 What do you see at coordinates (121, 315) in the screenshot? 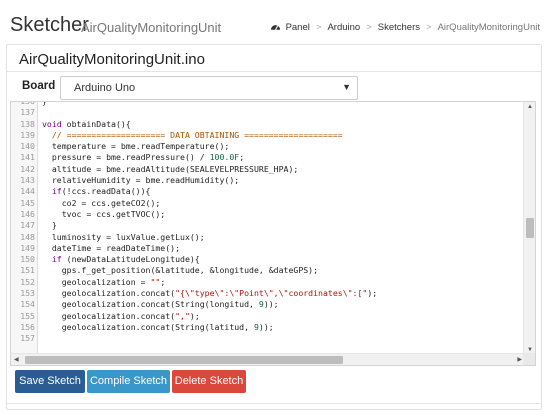
I see `code-text: geolocalization.concat(",");` at bounding box center [121, 315].